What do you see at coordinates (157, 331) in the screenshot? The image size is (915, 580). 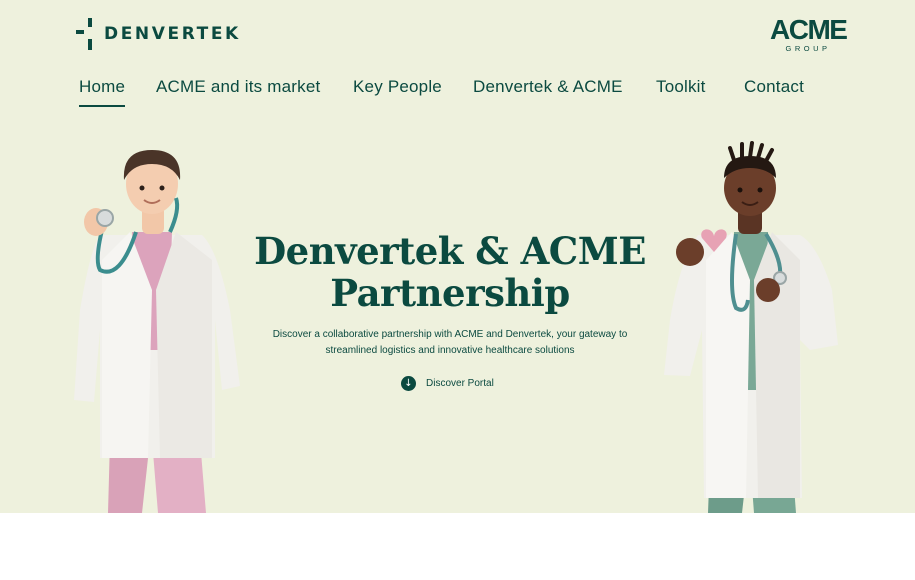 I see `doctor-with-stethoscope-illustration` at bounding box center [157, 331].